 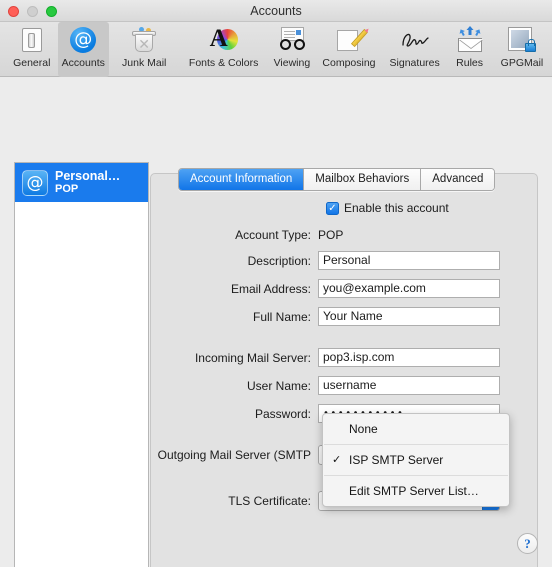 What do you see at coordinates (363, 179) in the screenshot?
I see `tab-mailbox-behaviors: Mailbox Behaviors` at bounding box center [363, 179].